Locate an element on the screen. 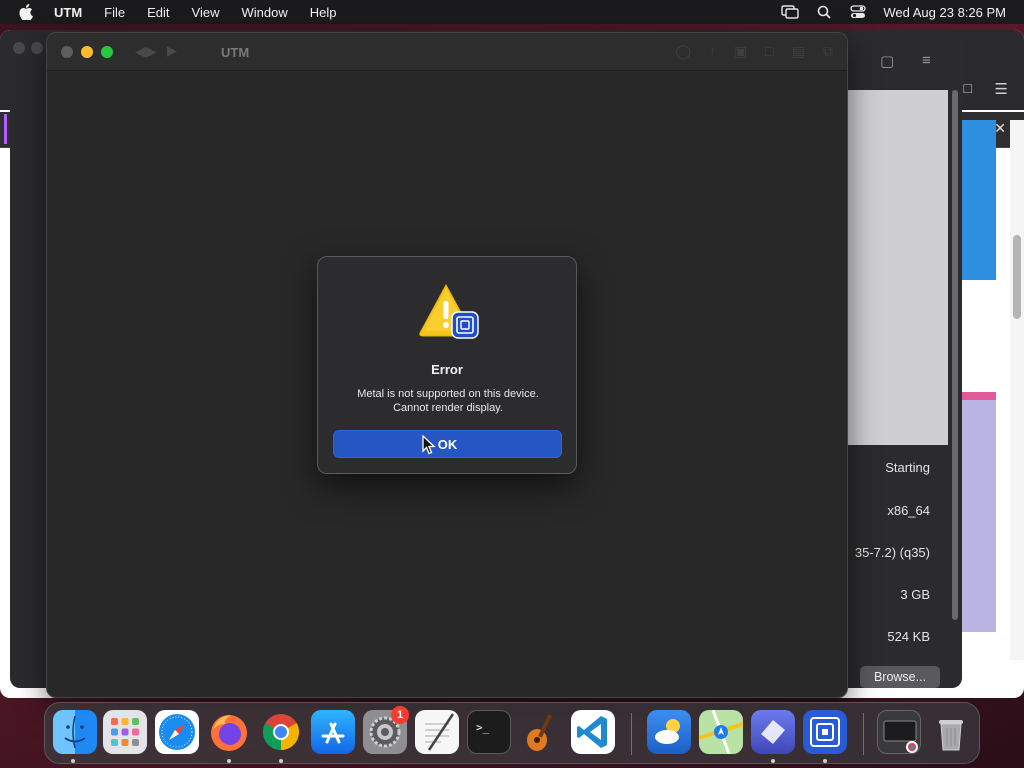  minimize-window-button is located at coordinates (87, 52).